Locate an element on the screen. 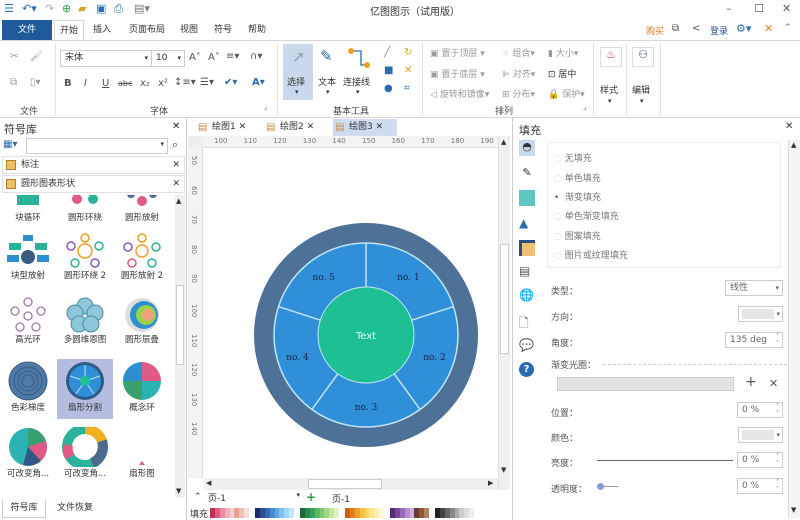 The image size is (800, 520). tab-page-layout: 页面布局 is located at coordinates (147, 30).